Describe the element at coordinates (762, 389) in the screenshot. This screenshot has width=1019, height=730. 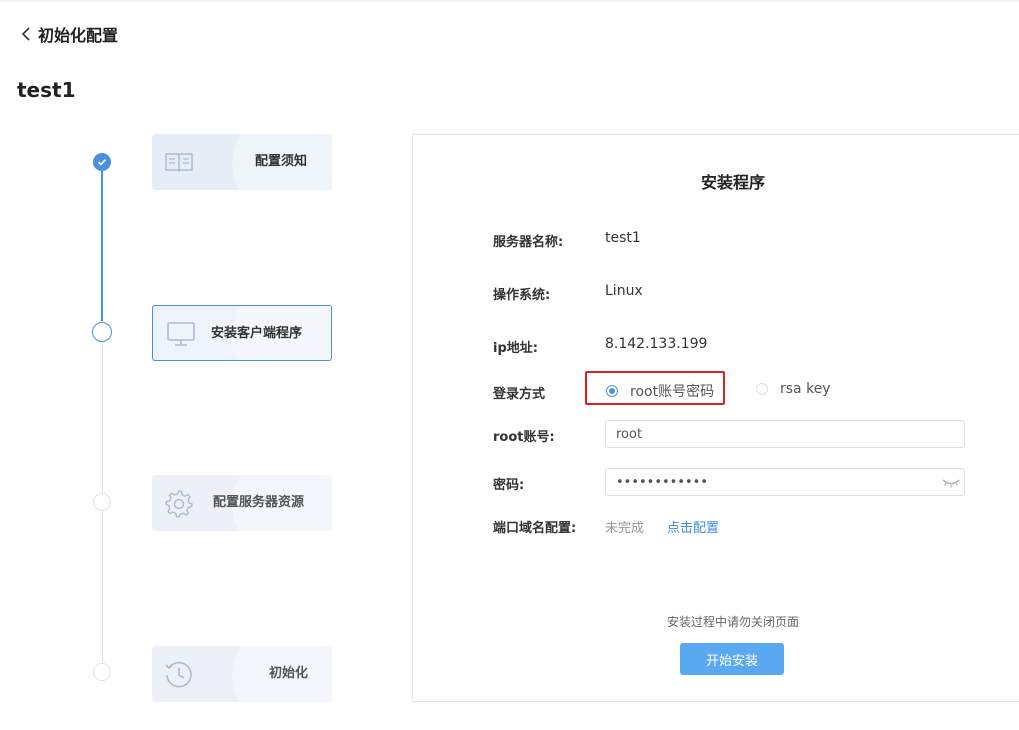
I see `radio-unselected-icon` at that location.